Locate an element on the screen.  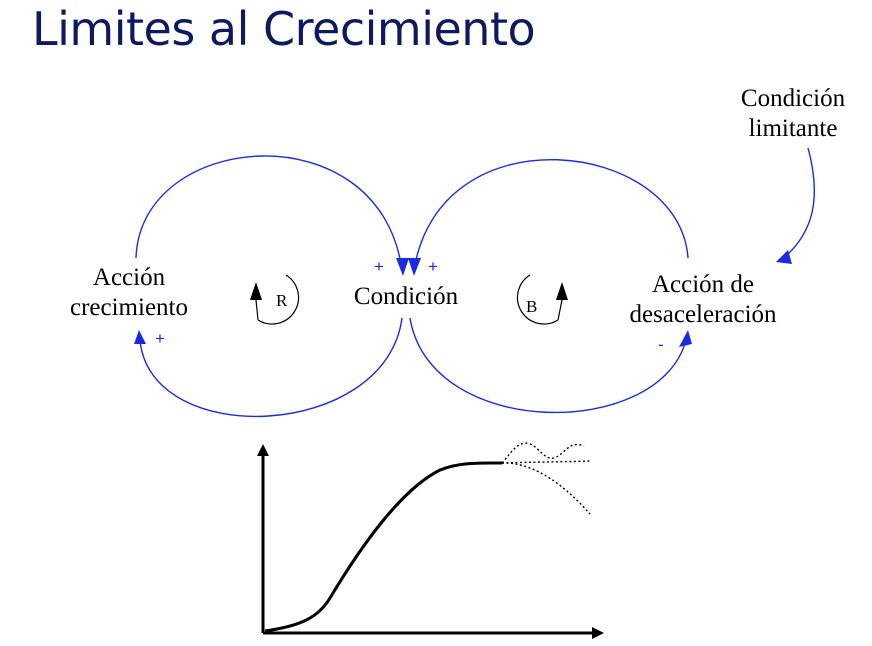
polarity-right-to-condicion: + is located at coordinates (433, 266).